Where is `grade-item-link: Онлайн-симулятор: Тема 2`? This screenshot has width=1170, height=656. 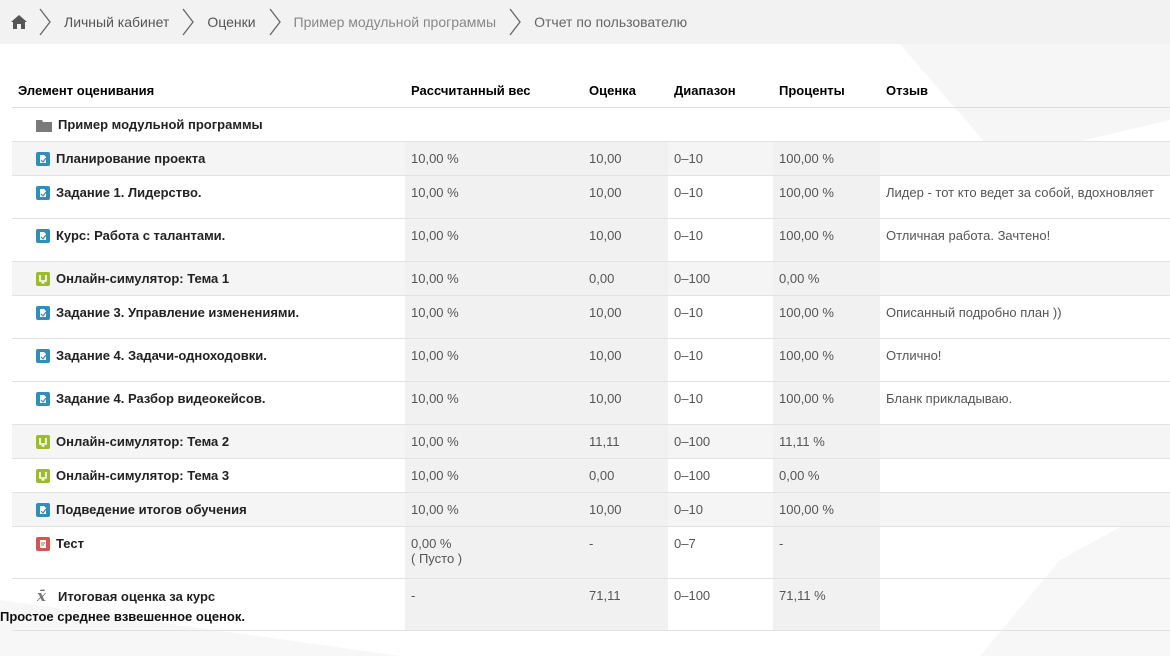 grade-item-link: Онлайн-симулятор: Тема 2 is located at coordinates (142, 441).